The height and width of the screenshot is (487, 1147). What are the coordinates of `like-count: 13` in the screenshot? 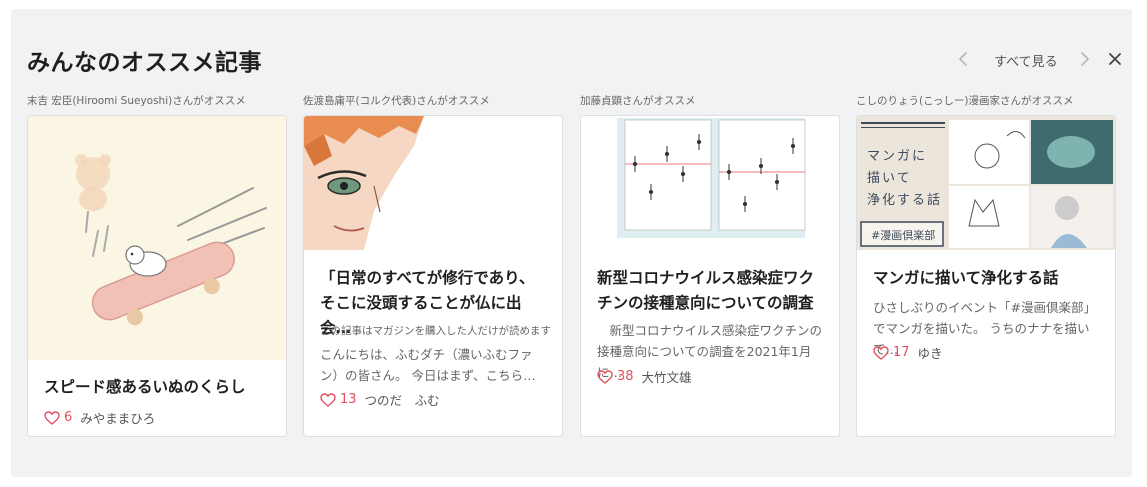 It's located at (348, 399).